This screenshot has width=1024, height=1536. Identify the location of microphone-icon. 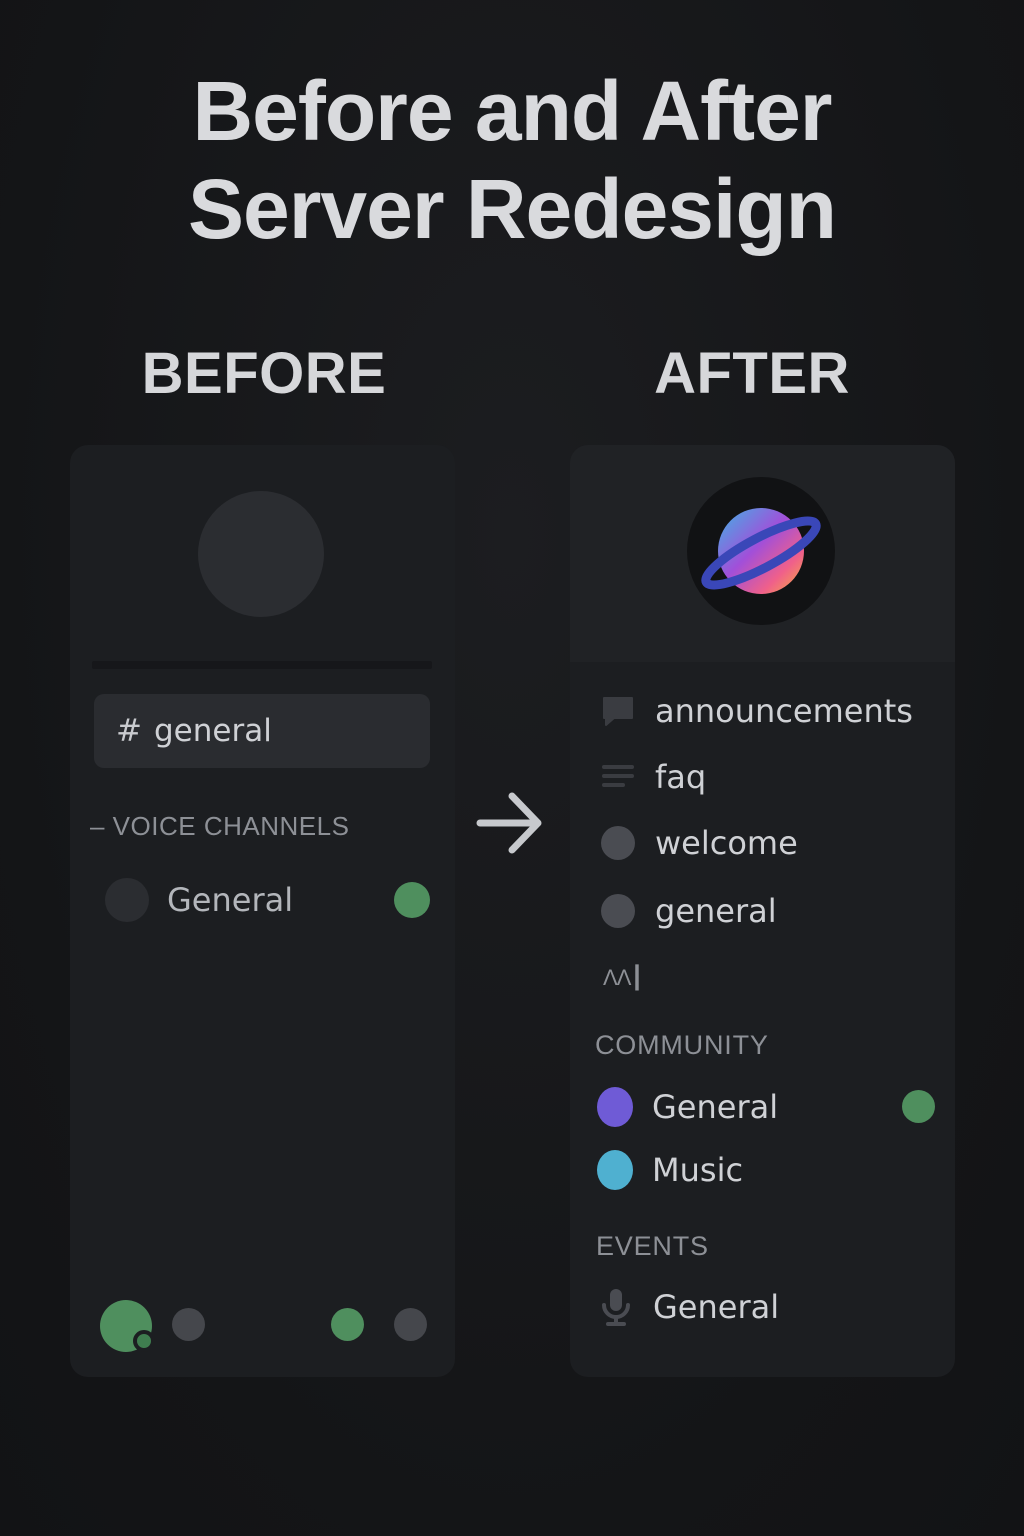
(616, 1307).